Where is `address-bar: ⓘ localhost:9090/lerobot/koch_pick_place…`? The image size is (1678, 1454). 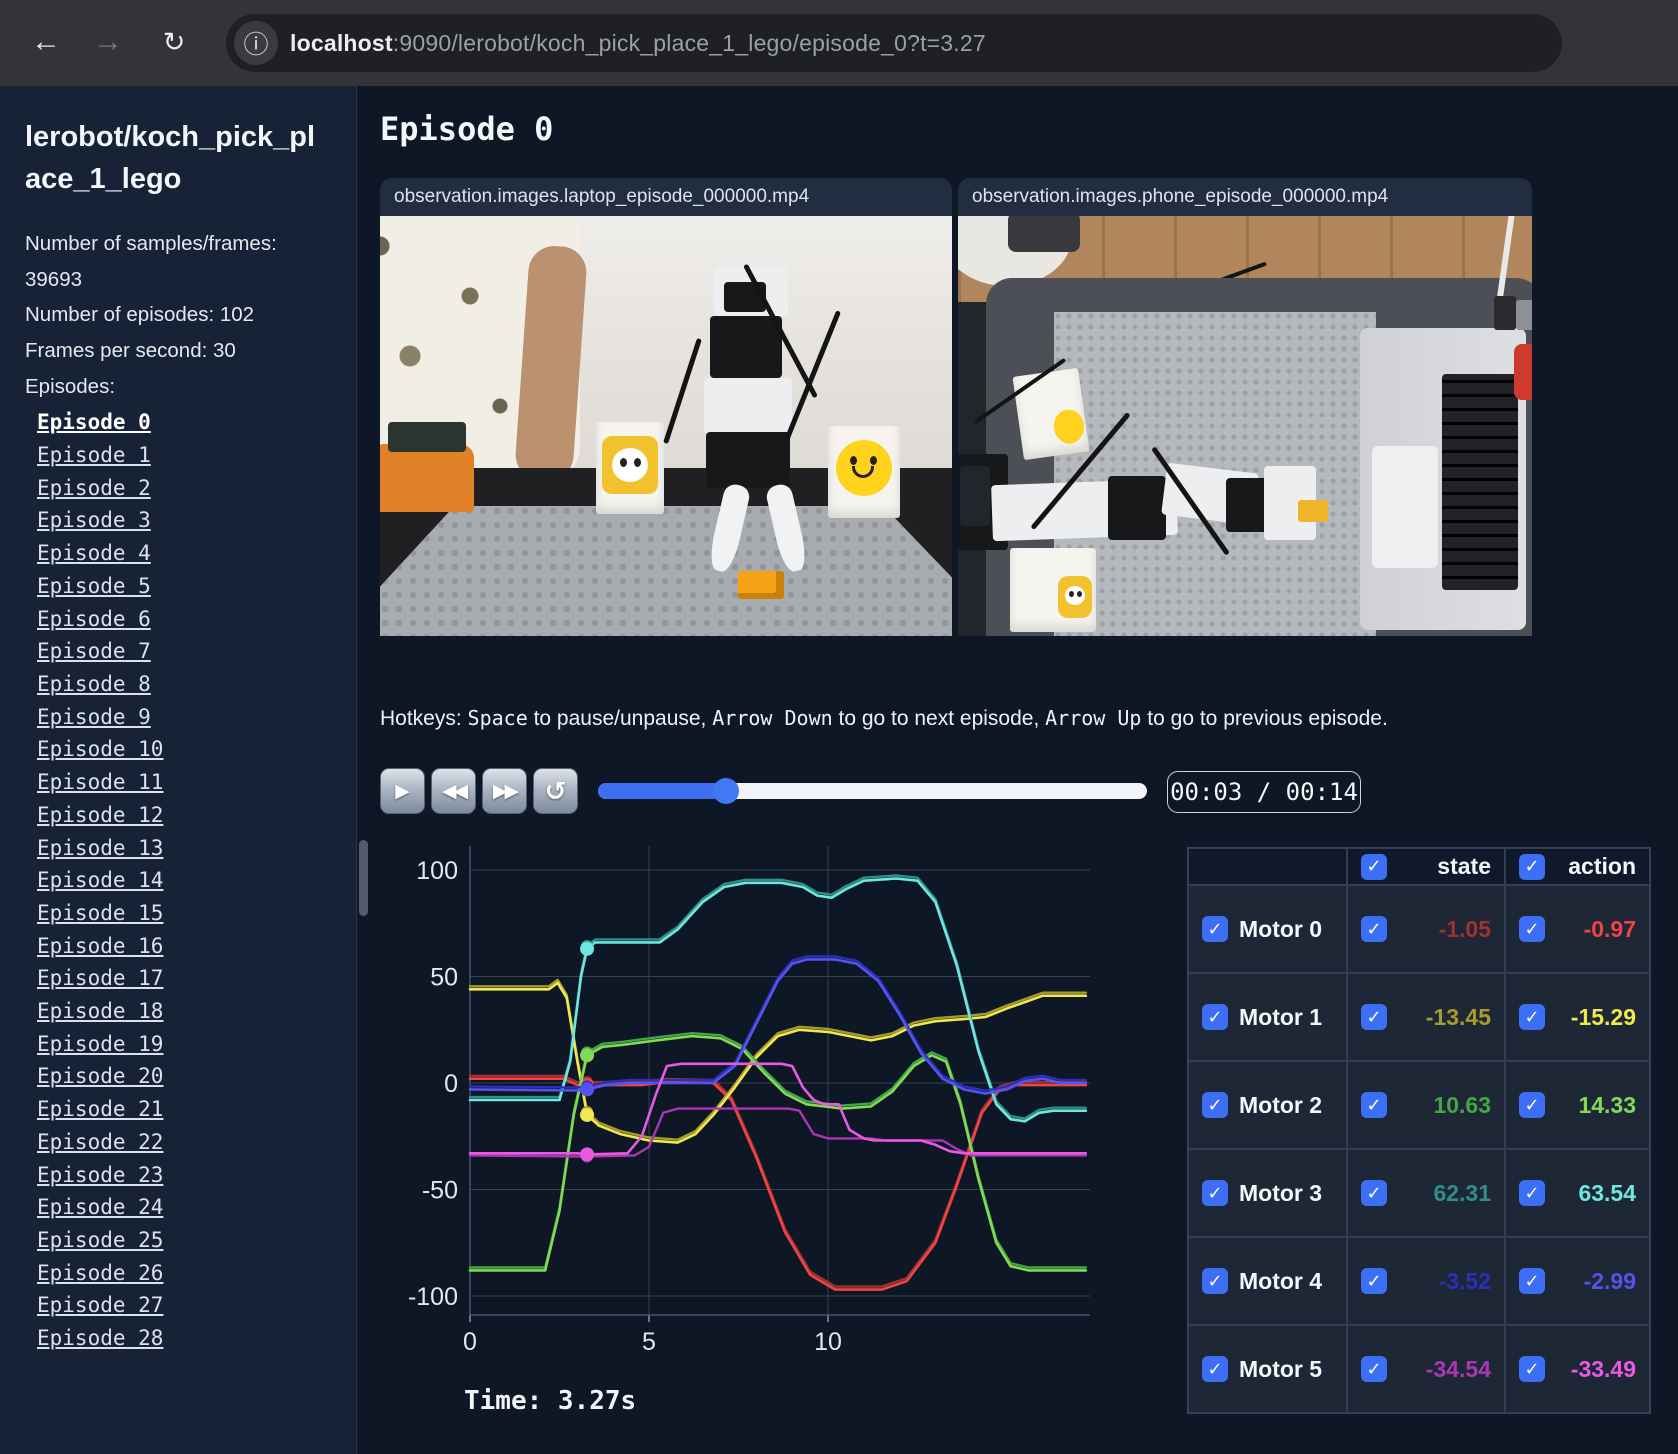 address-bar: ⓘ localhost:9090/lerobot/koch_pick_place… is located at coordinates (894, 43).